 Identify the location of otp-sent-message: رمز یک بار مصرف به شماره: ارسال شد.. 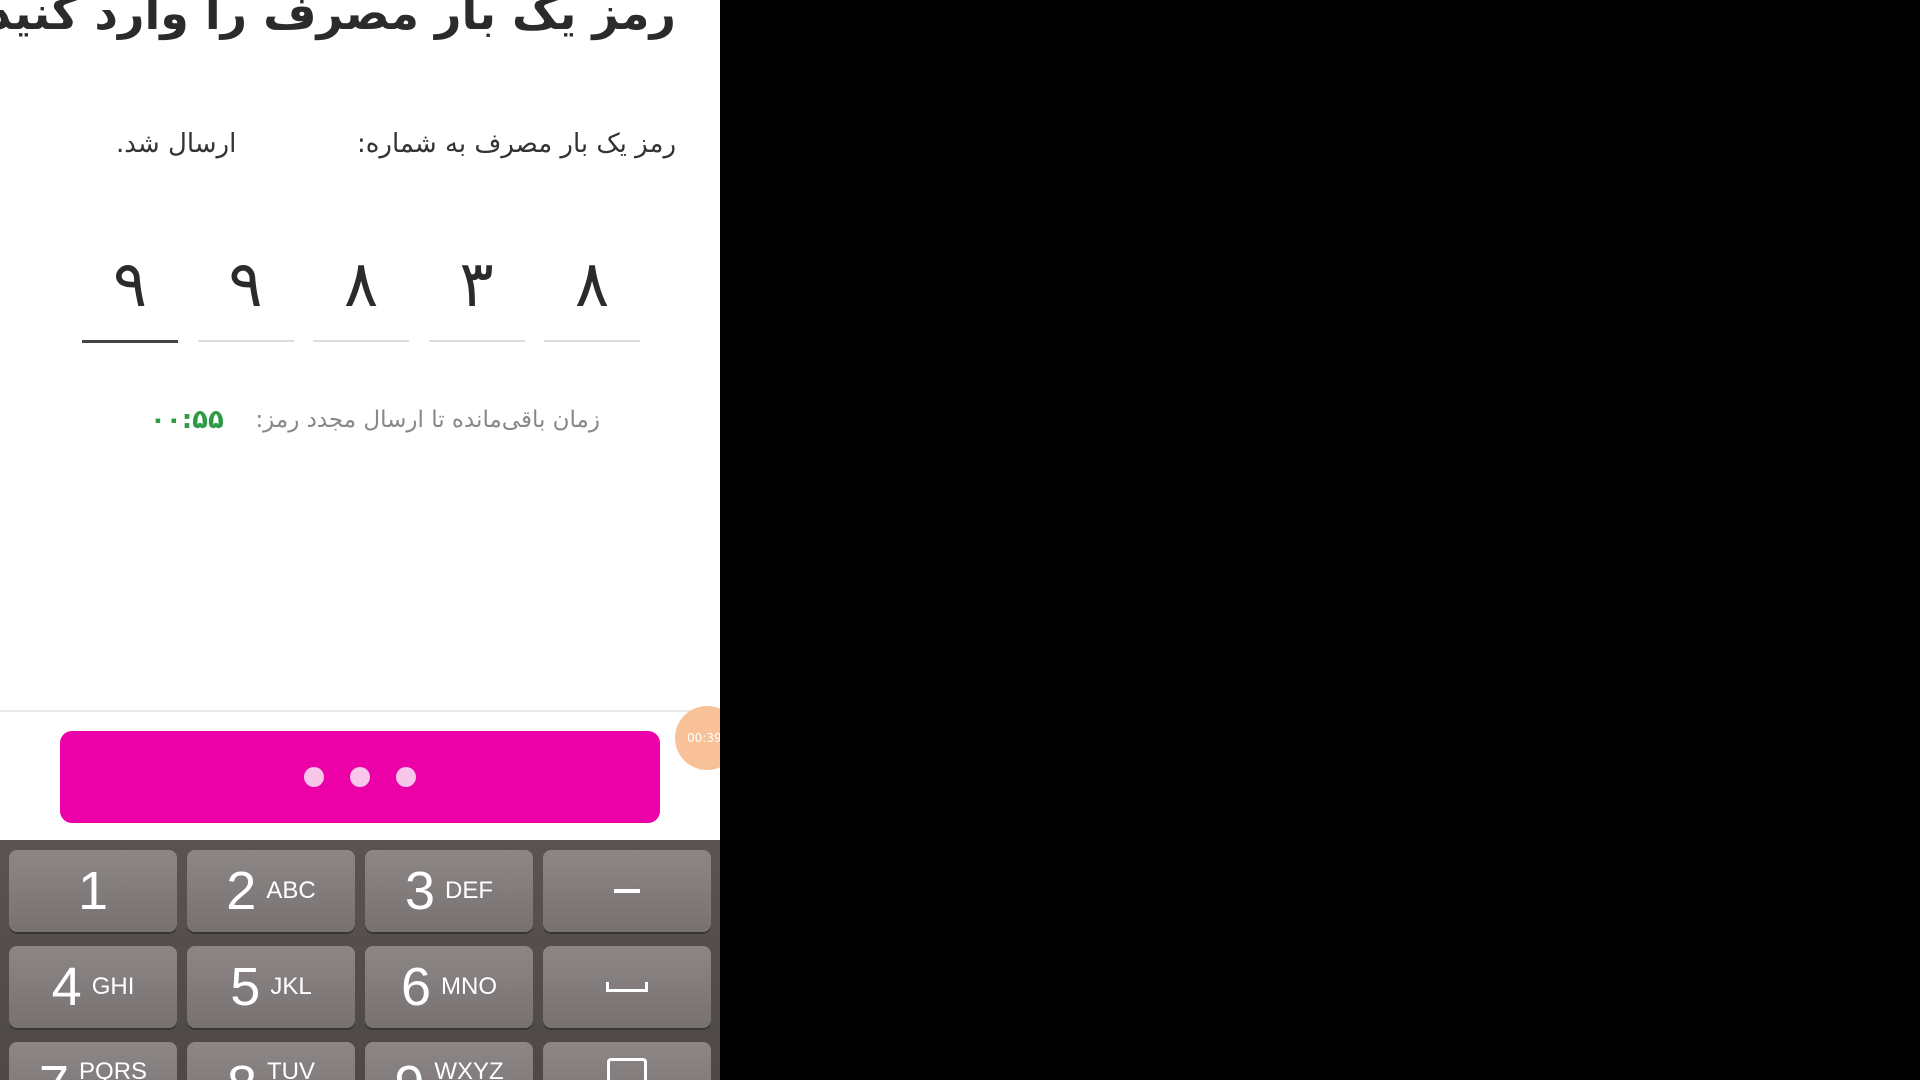
(396, 144).